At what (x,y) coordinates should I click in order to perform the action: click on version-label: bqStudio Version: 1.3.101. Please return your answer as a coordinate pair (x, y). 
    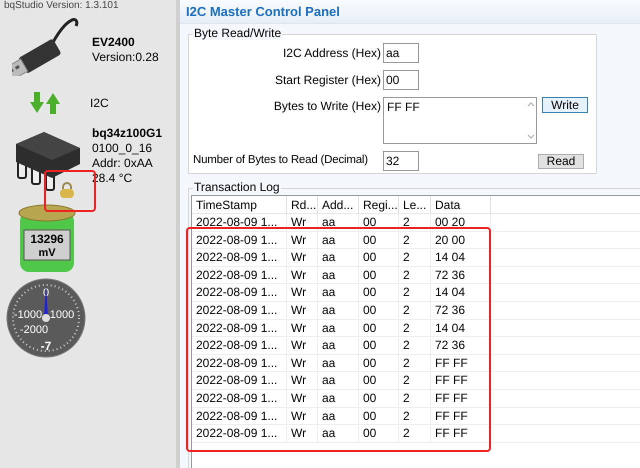
    Looking at the image, I should click on (61, 6).